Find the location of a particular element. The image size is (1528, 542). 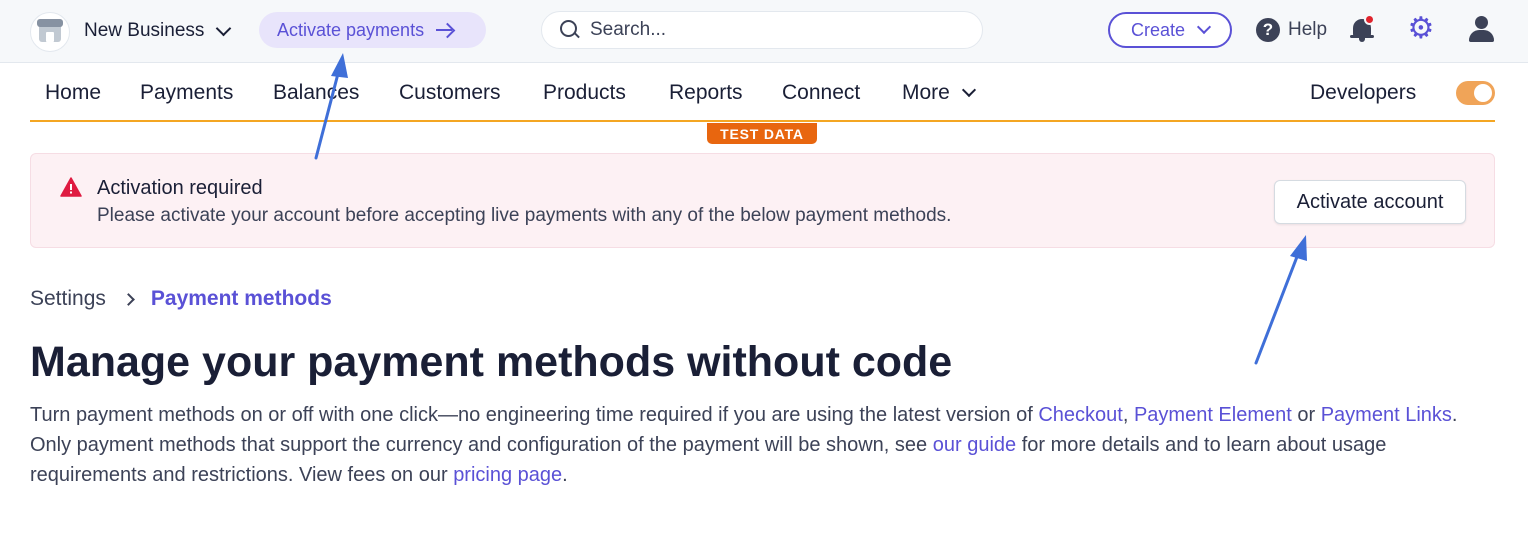

breadcrumb-settings: Settings is located at coordinates (68, 299).